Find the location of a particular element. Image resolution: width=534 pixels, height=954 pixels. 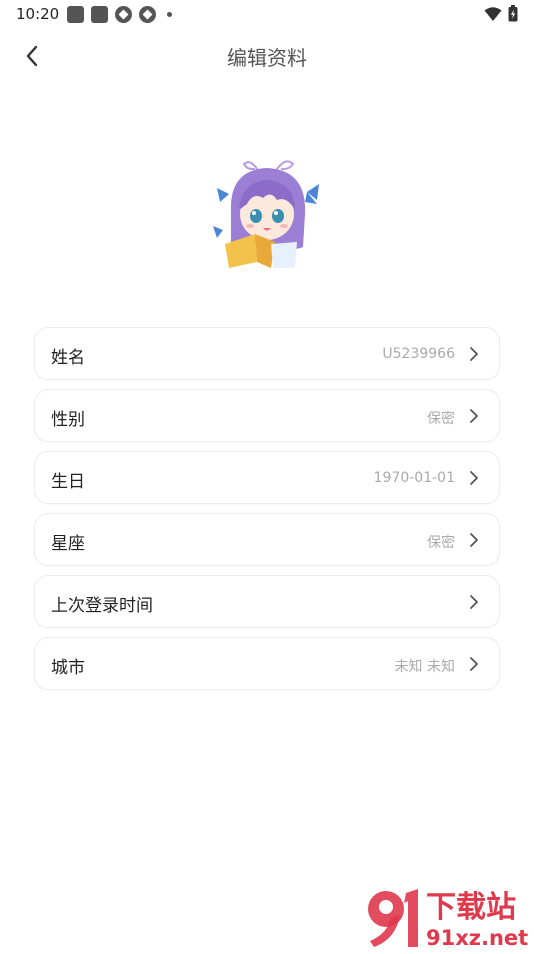

avatar-container is located at coordinates (267, 212).